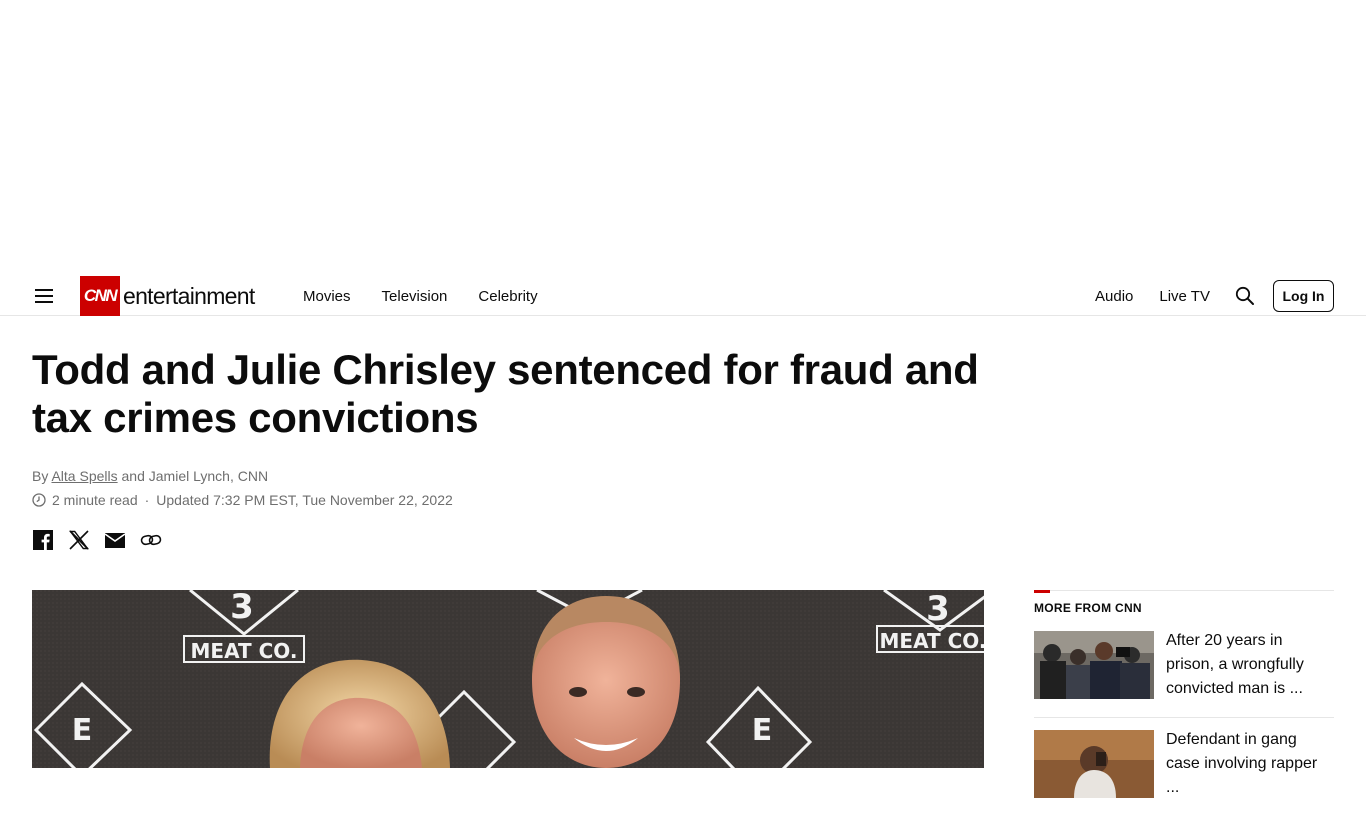 This screenshot has height=816, width=1366. I want to click on byline-prefix: By, so click(40, 476).